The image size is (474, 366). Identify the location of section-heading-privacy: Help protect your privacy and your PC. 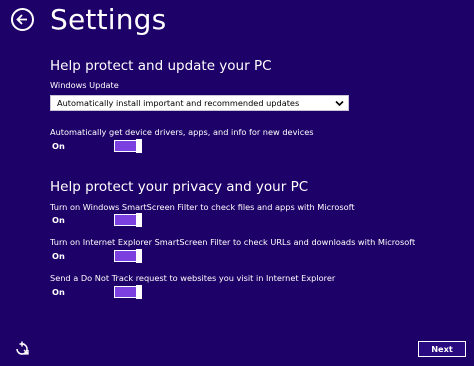
(179, 187).